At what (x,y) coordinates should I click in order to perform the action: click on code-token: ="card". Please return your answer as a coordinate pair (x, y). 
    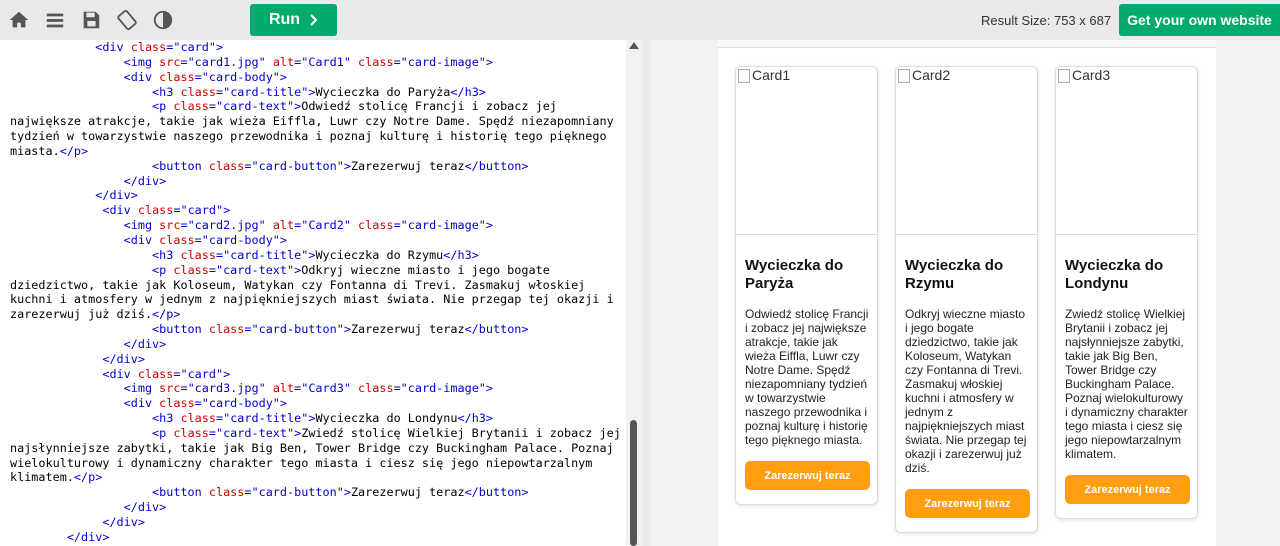
    Looking at the image, I should click on (191, 47).